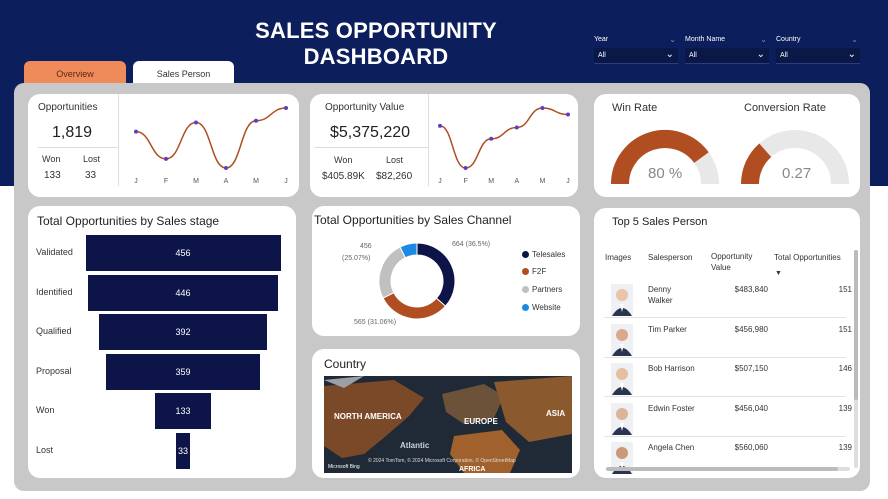 This screenshot has width=888, height=499. What do you see at coordinates (722, 469) in the screenshot?
I see `top5-horizontal-scroll-thumb` at bounding box center [722, 469].